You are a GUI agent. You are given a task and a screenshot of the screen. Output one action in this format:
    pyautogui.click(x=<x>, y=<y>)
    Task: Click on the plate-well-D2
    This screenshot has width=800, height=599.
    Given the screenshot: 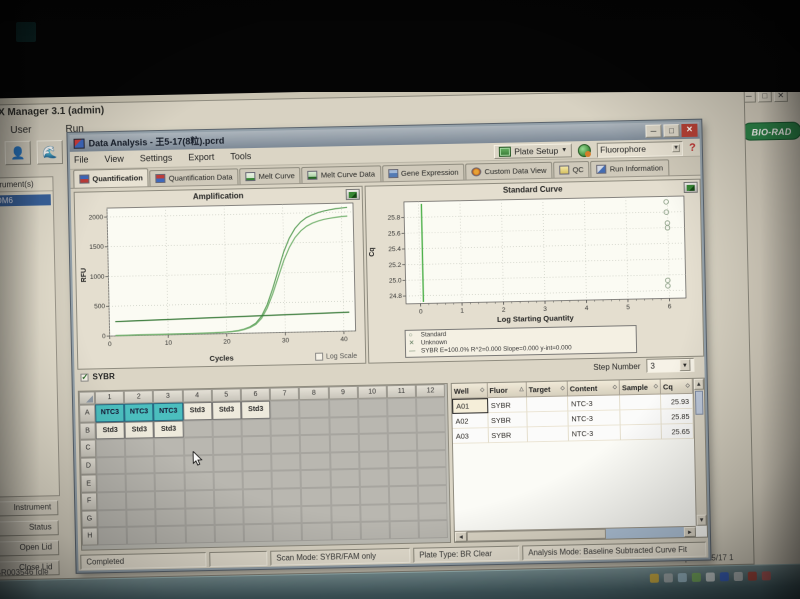 What is the action you would take?
    pyautogui.click(x=140, y=465)
    